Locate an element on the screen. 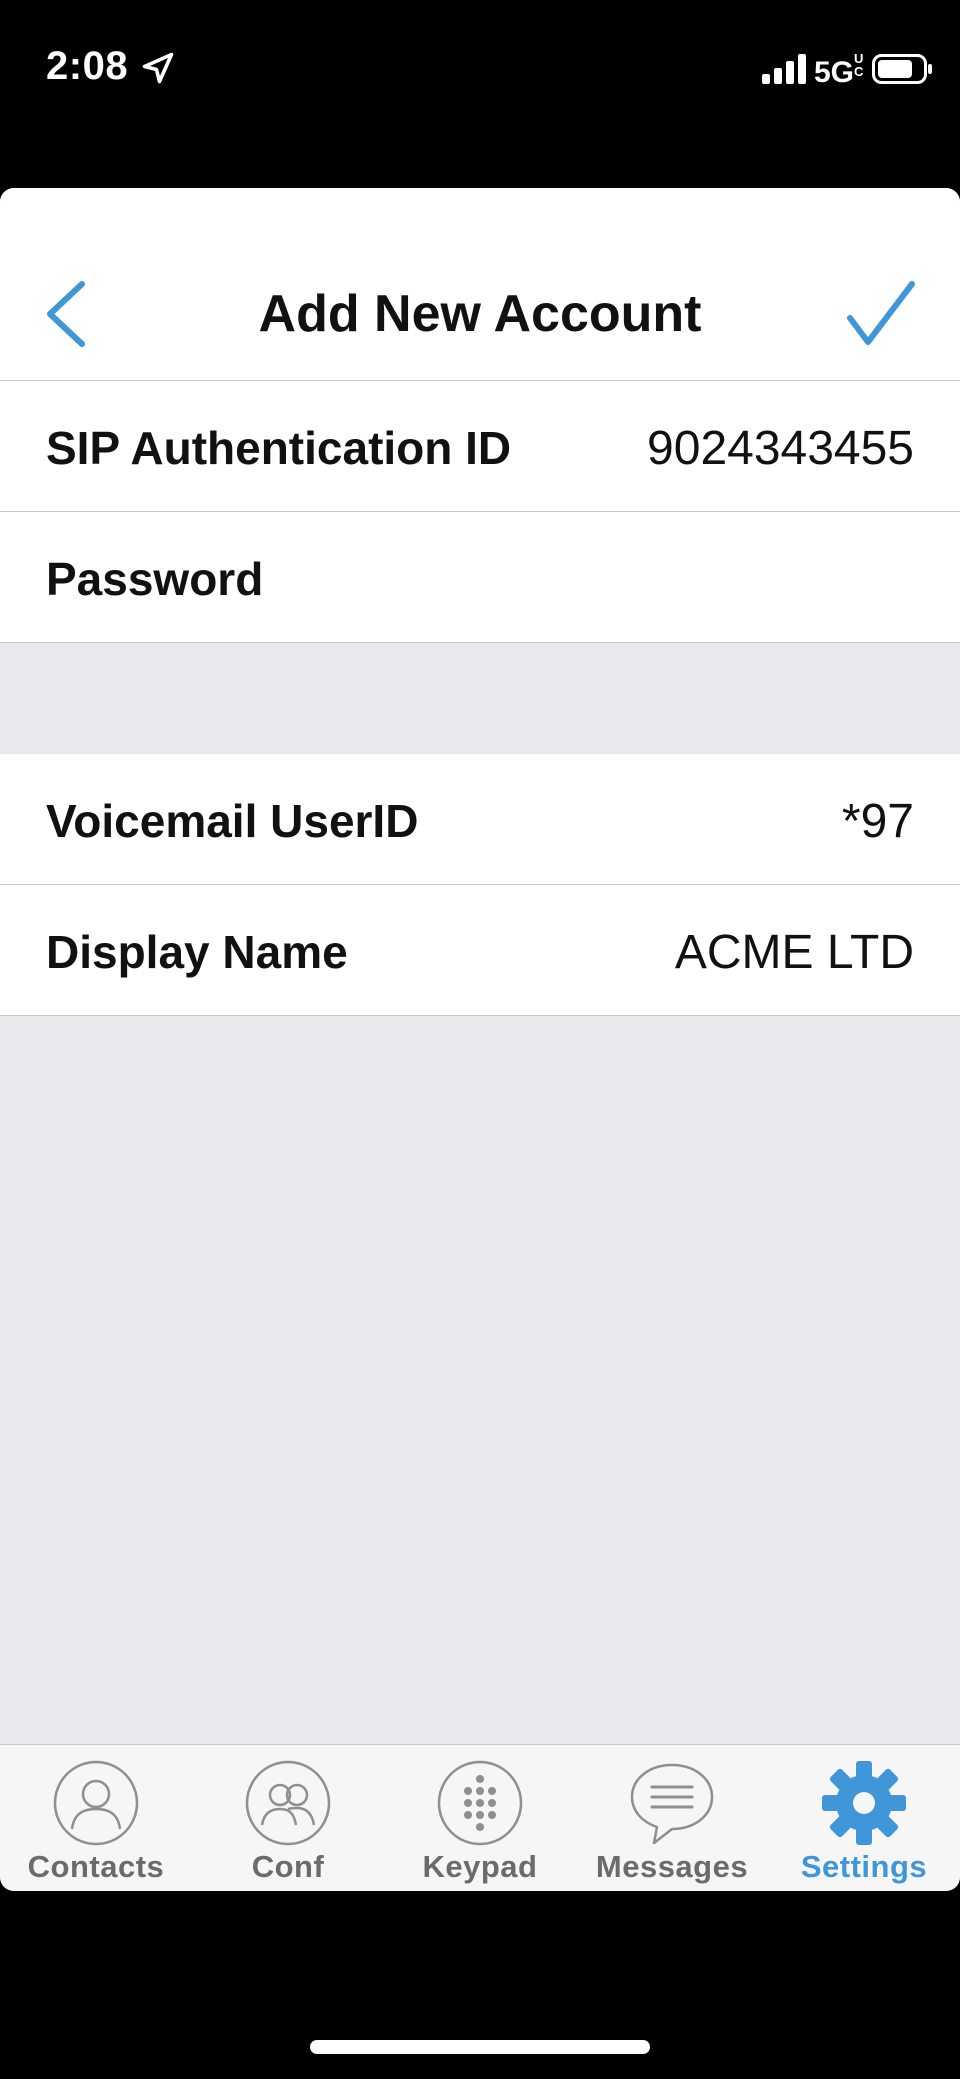  gear-icon is located at coordinates (864, 1803).